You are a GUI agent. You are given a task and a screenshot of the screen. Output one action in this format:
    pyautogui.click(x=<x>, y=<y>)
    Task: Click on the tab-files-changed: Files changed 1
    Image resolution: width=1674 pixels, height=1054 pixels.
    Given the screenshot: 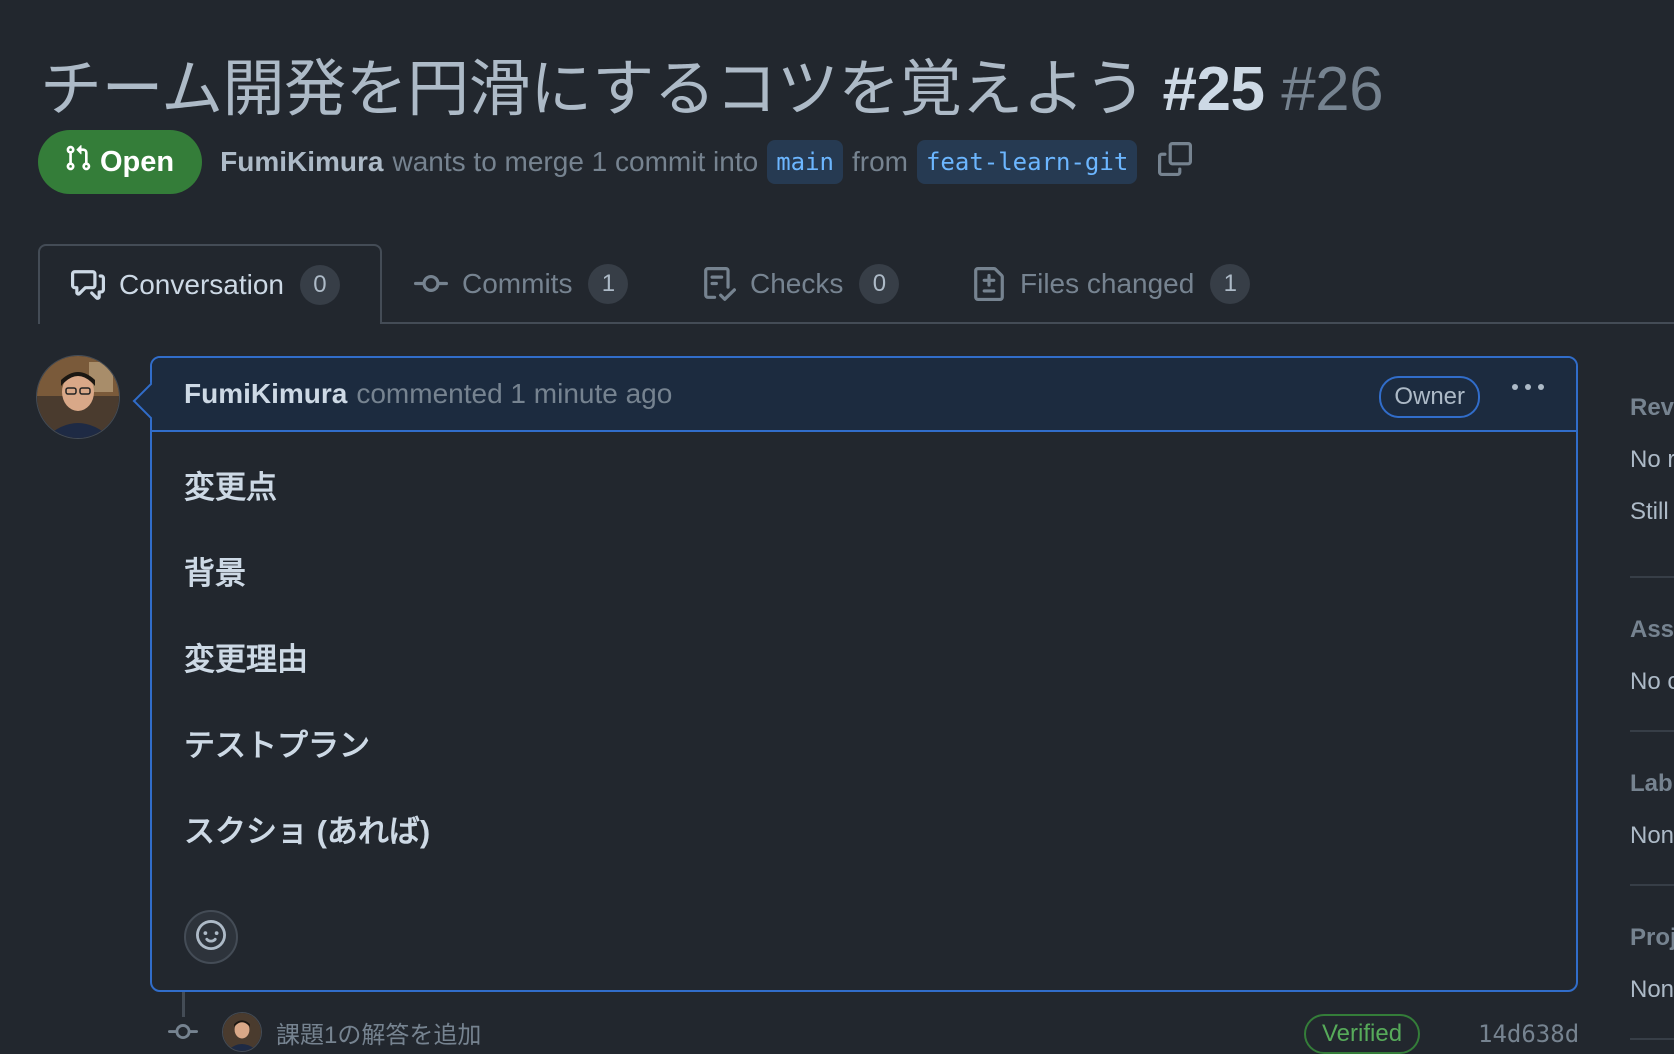 What is the action you would take?
    pyautogui.click(x=1111, y=284)
    